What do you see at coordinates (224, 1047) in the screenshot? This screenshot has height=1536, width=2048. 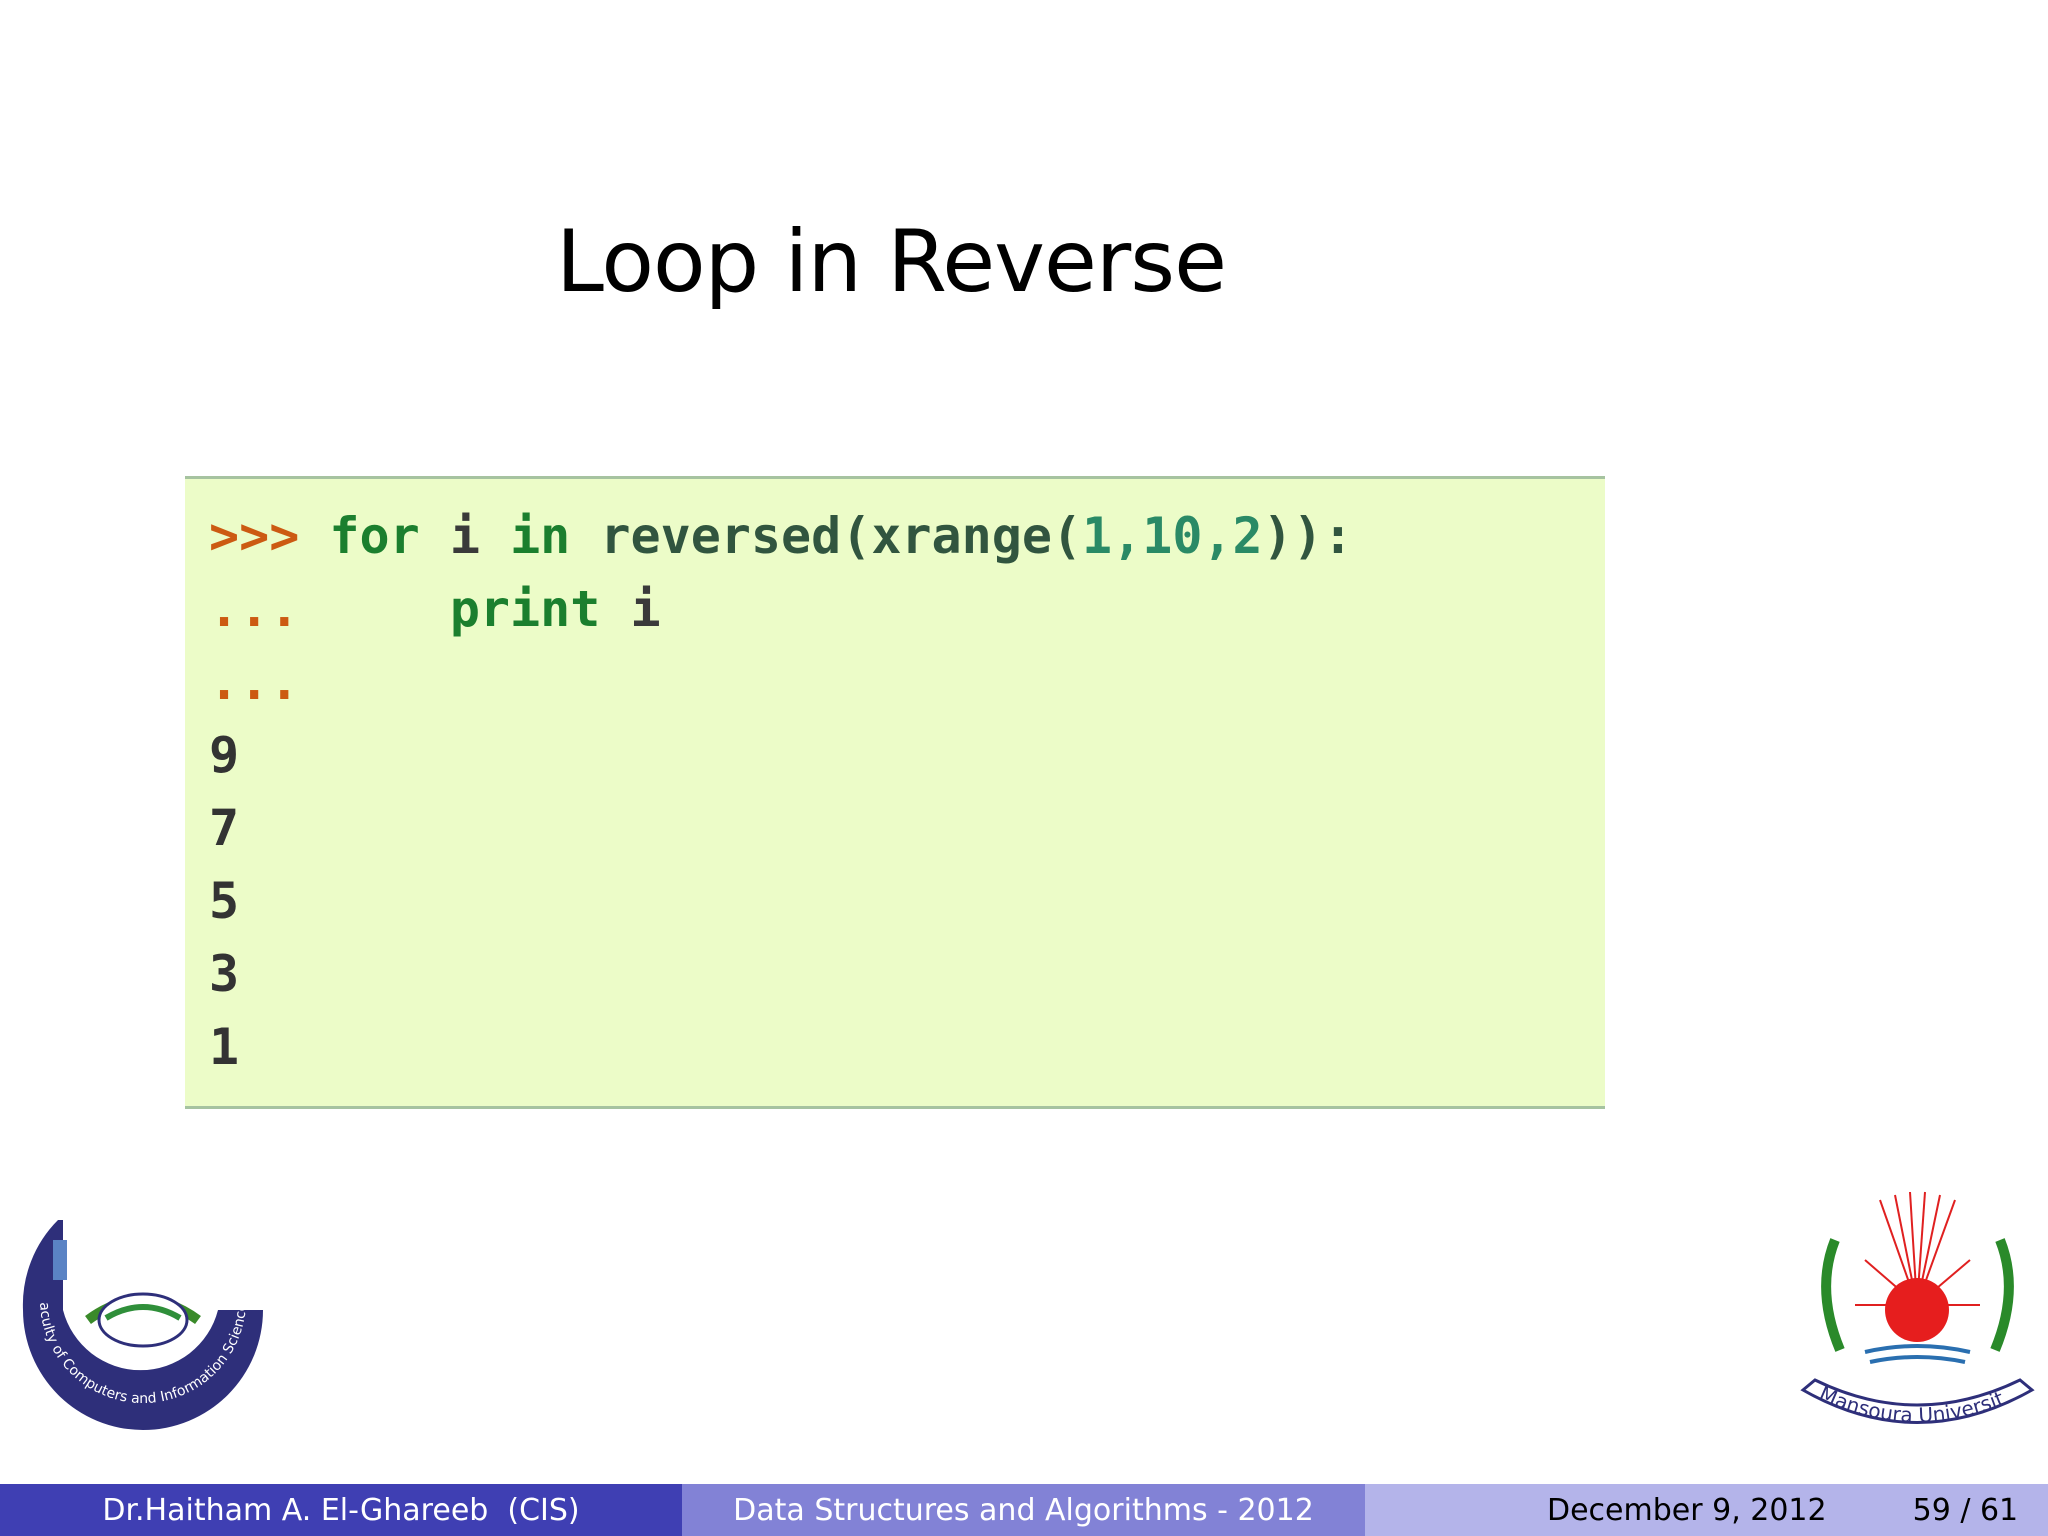 I see `output-line: 1` at bounding box center [224, 1047].